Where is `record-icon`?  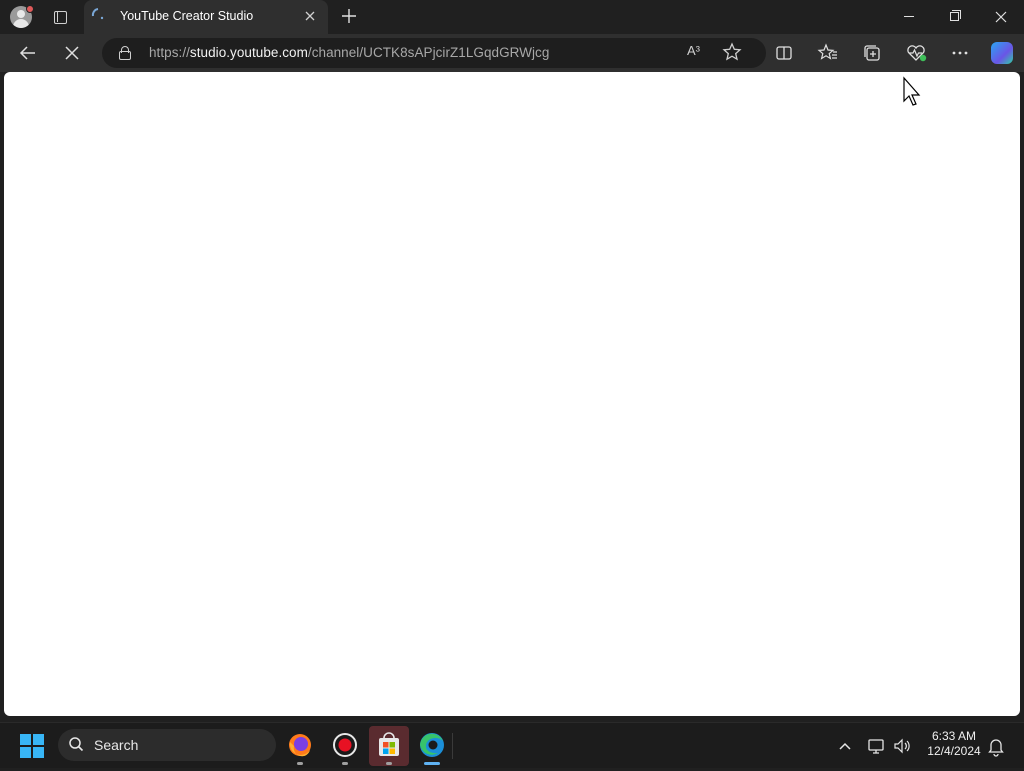 record-icon is located at coordinates (345, 745).